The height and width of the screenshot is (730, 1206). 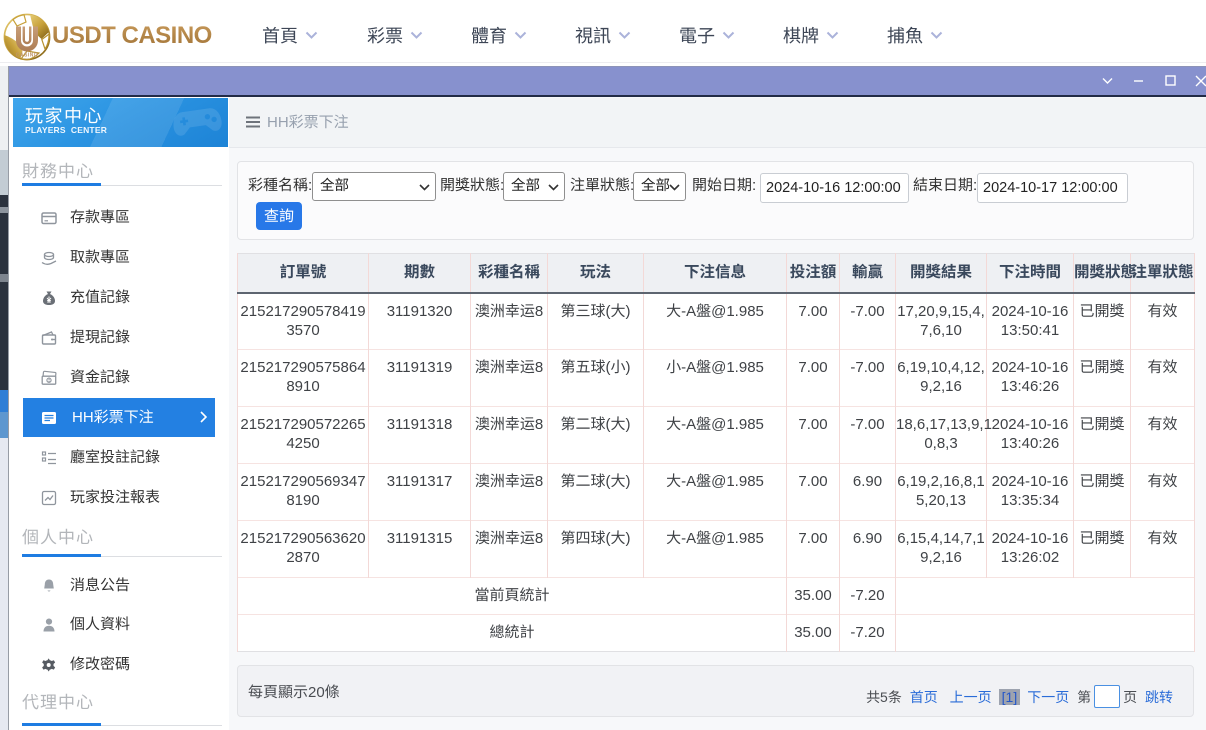 What do you see at coordinates (27, 56) in the screenshot?
I see `svg-text: CASINO` at bounding box center [27, 56].